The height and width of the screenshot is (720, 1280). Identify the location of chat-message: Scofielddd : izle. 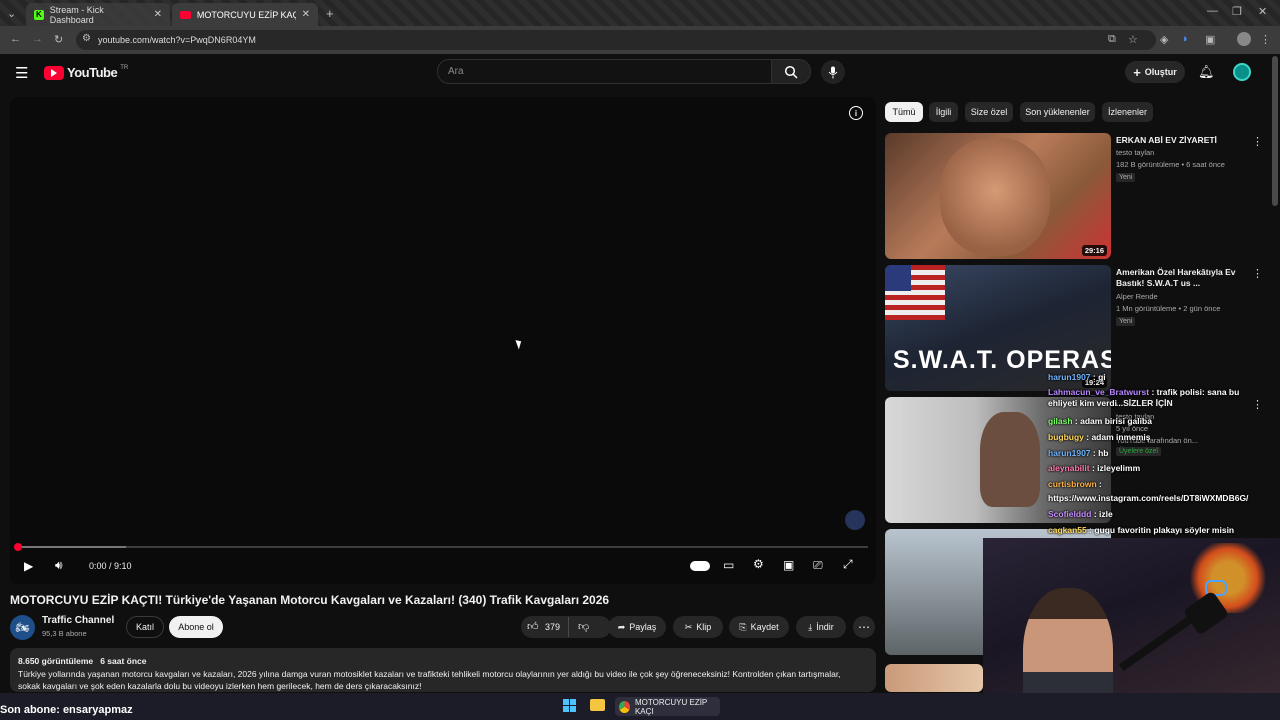
(1080, 514).